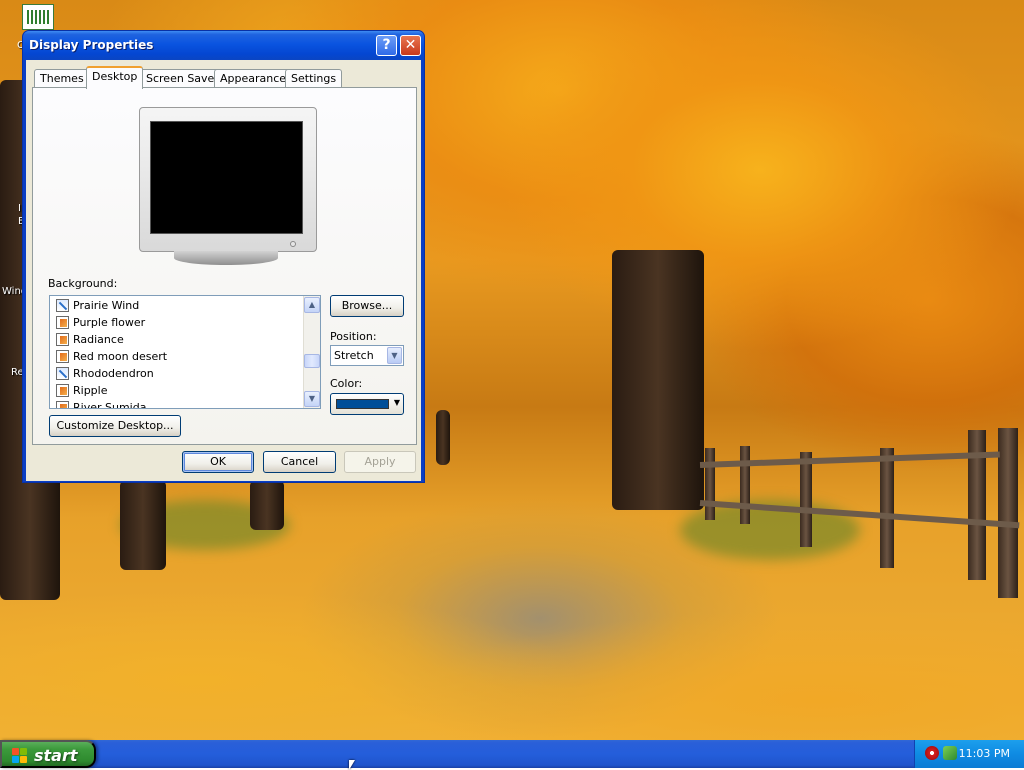  What do you see at coordinates (178, 305) in the screenshot?
I see `list-item: Prairie Wind` at bounding box center [178, 305].